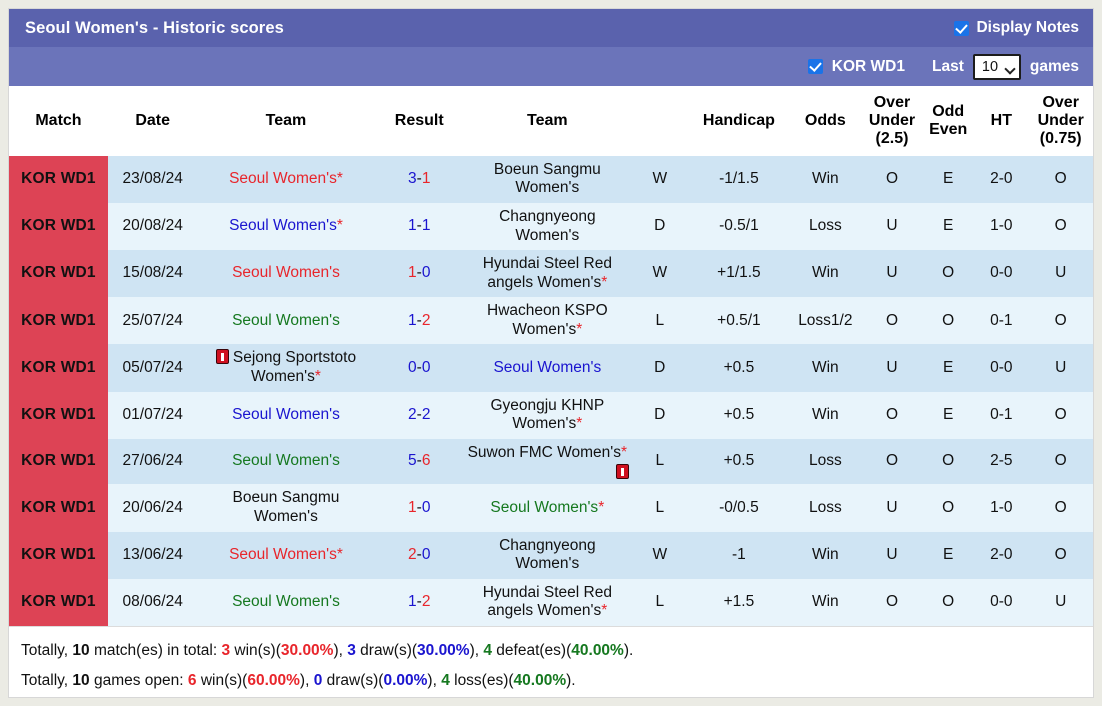  I want to click on match-date: 20/06/24, so click(152, 508).